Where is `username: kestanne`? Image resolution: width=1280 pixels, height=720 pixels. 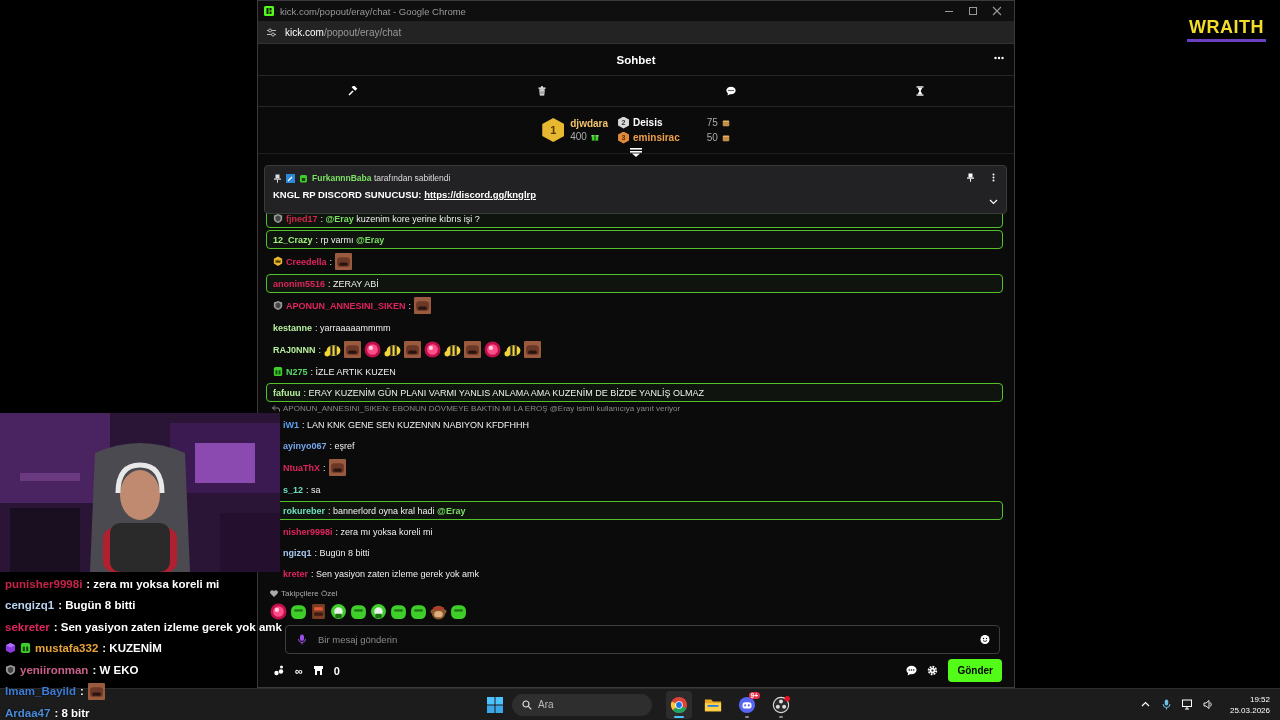
username: kestanne is located at coordinates (293, 327).